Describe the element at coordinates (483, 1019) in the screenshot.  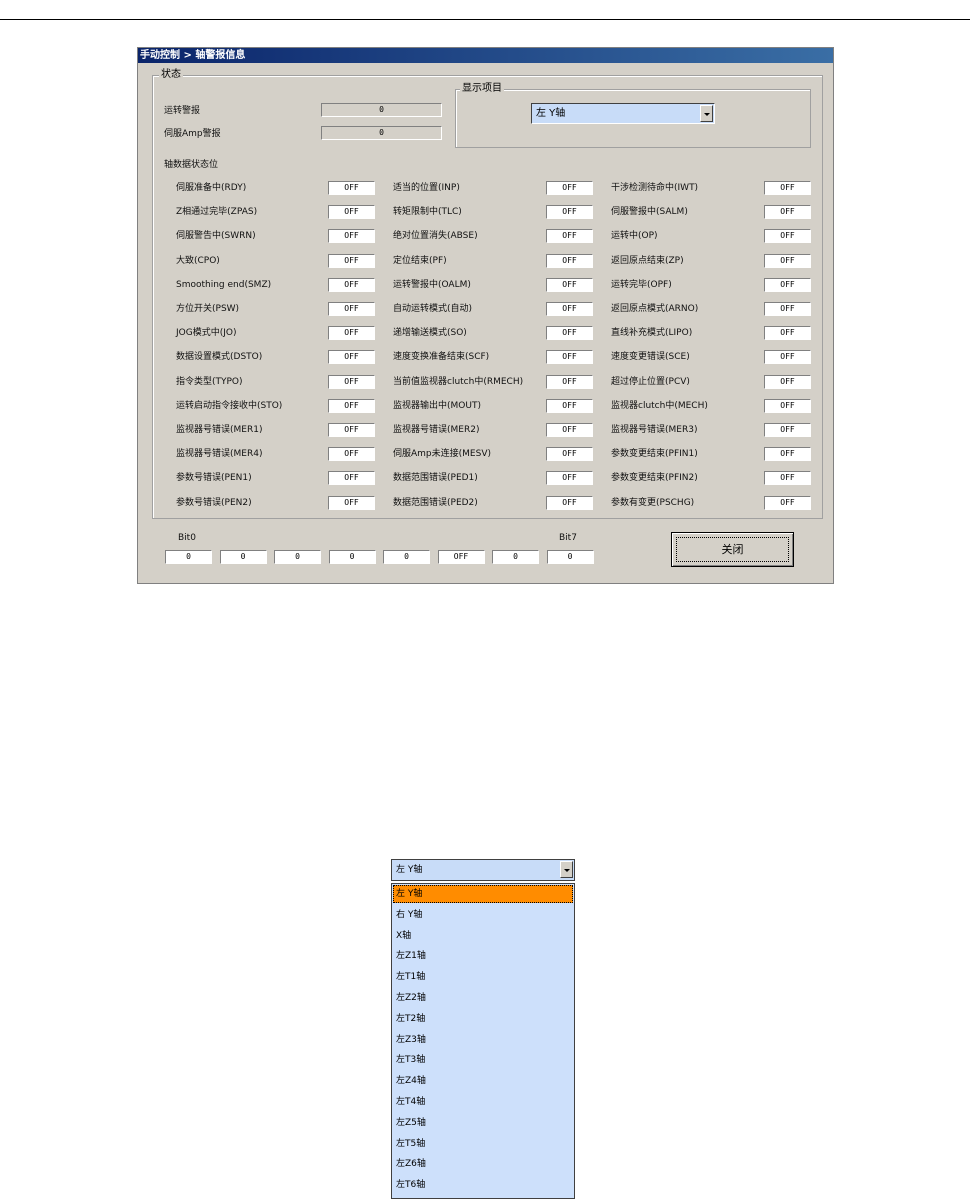
I see `dropdown-option: 左T2轴` at that location.